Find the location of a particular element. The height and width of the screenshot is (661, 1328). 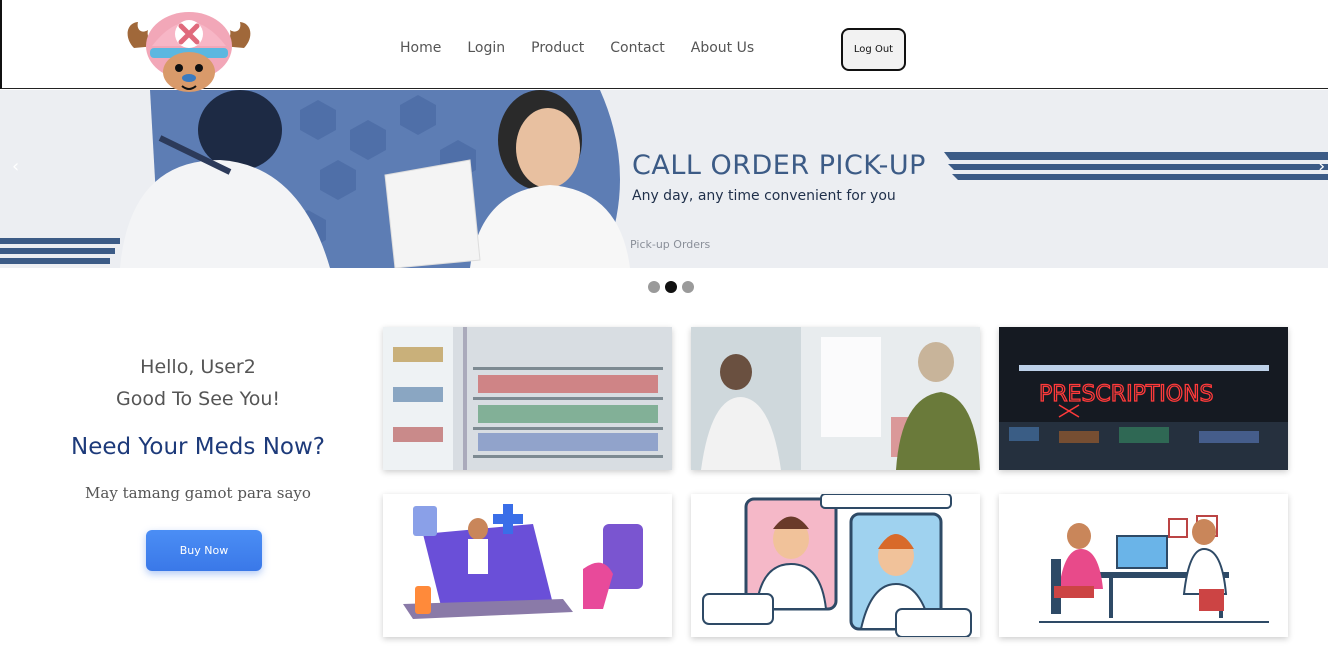

prescriptions-neon-sign-photo-icon: PRESCRIPTIONS is located at coordinates (1143, 398).